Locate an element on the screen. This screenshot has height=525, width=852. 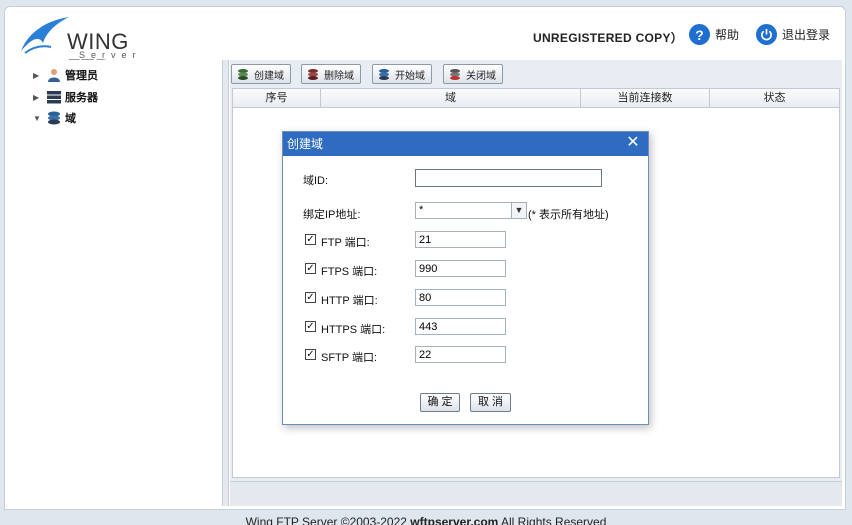
footer-site-link: wftpserver.com is located at coordinates (454, 520).